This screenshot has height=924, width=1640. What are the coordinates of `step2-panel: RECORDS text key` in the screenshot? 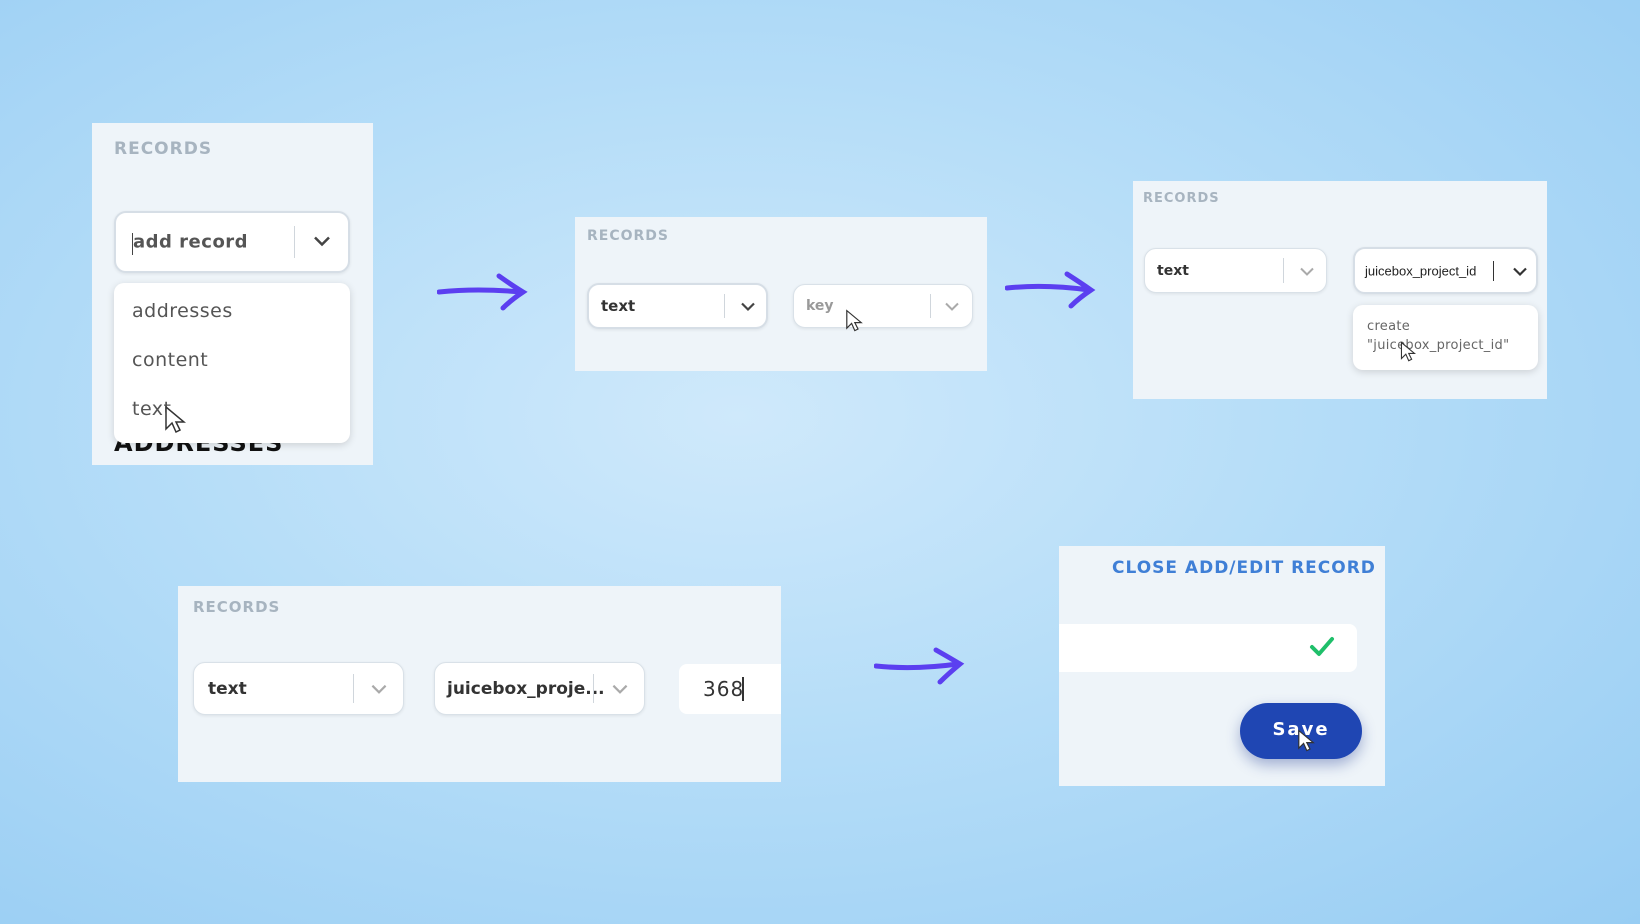 It's located at (781, 294).